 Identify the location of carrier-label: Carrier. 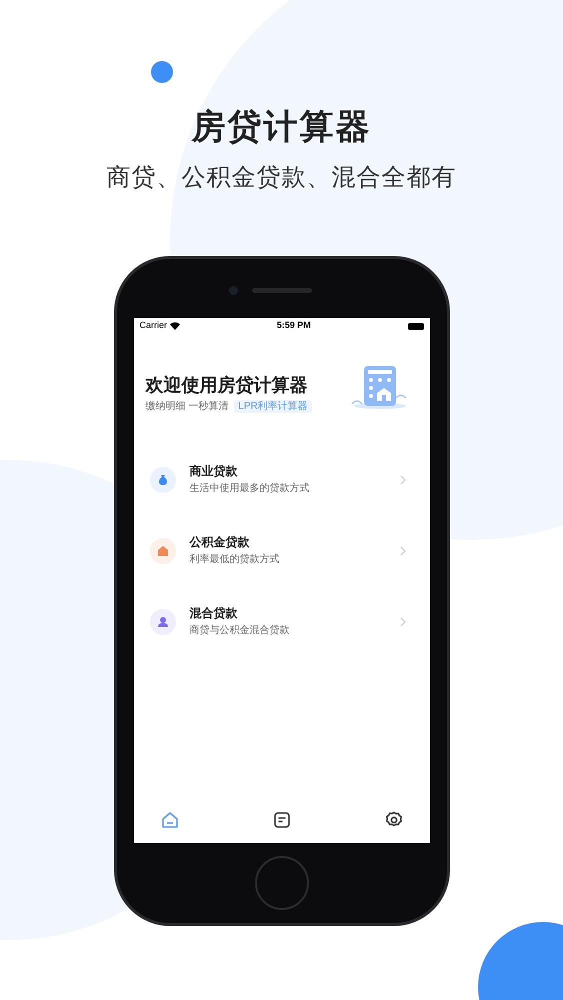
(154, 325).